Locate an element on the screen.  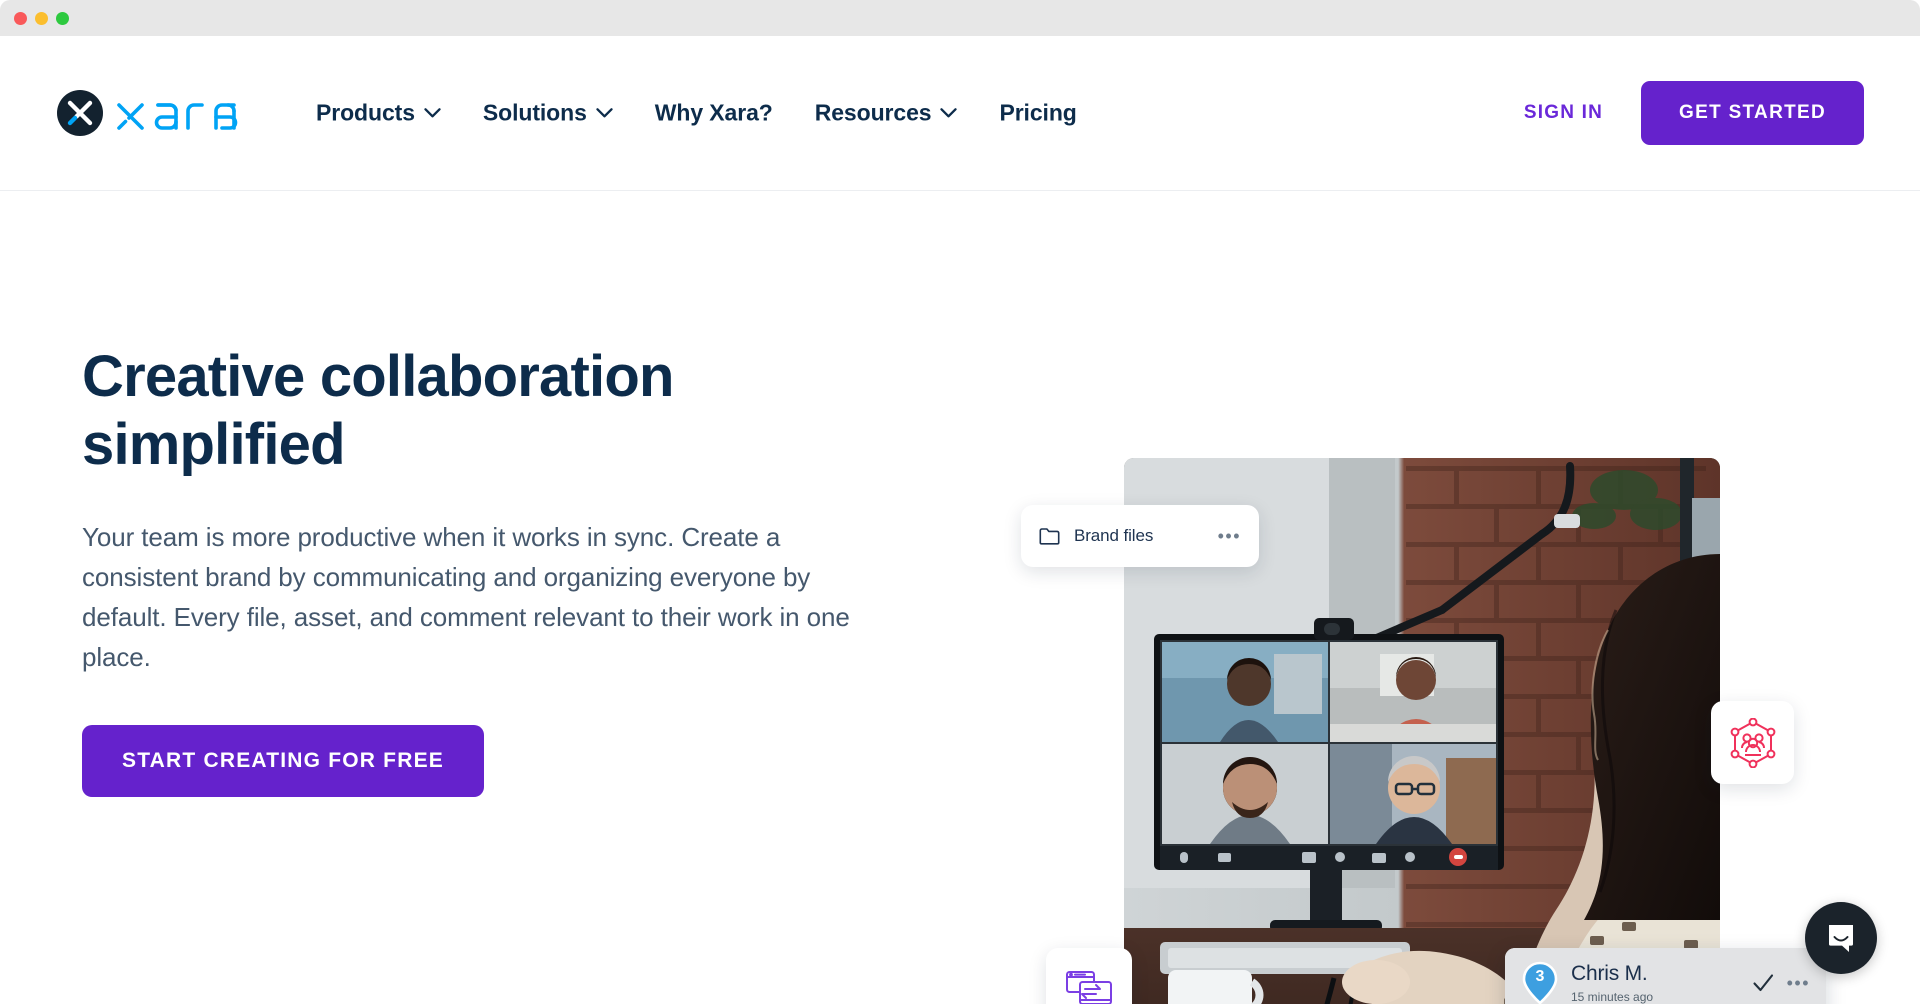
xara-x-logo-icon is located at coordinates (80, 113).